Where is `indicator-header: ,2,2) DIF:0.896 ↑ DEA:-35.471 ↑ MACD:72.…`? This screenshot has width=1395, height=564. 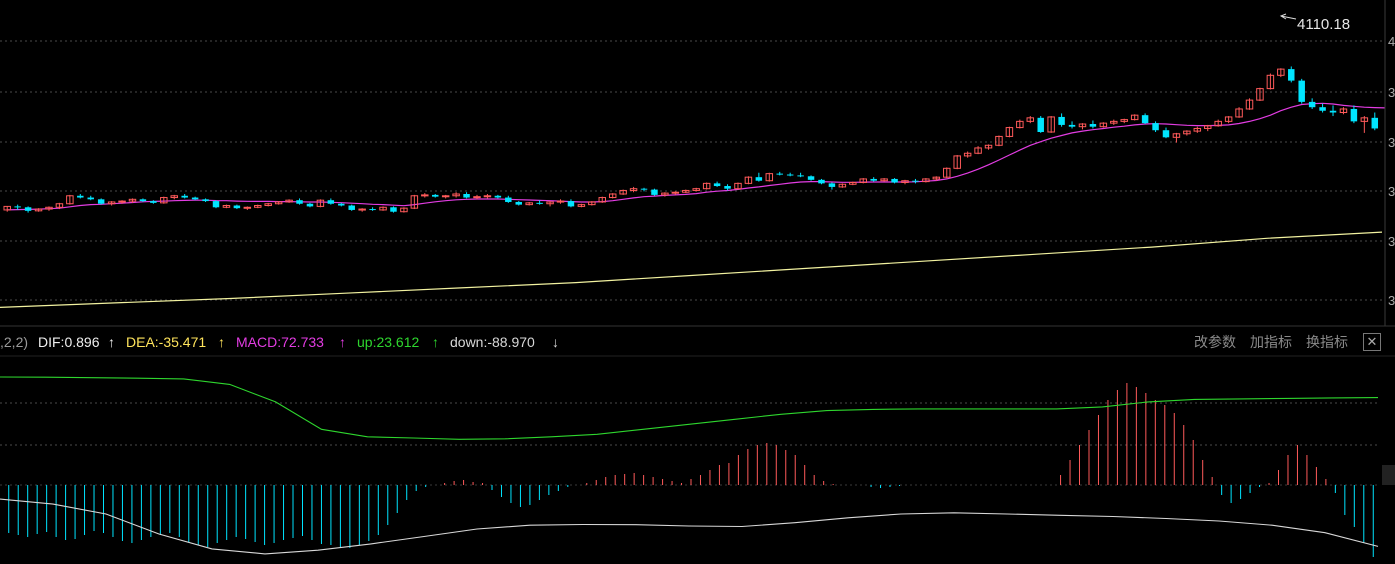
indicator-header: ,2,2) DIF:0.896 ↑ DEA:-35.471 ↑ MACD:72.… is located at coordinates (697, 342).